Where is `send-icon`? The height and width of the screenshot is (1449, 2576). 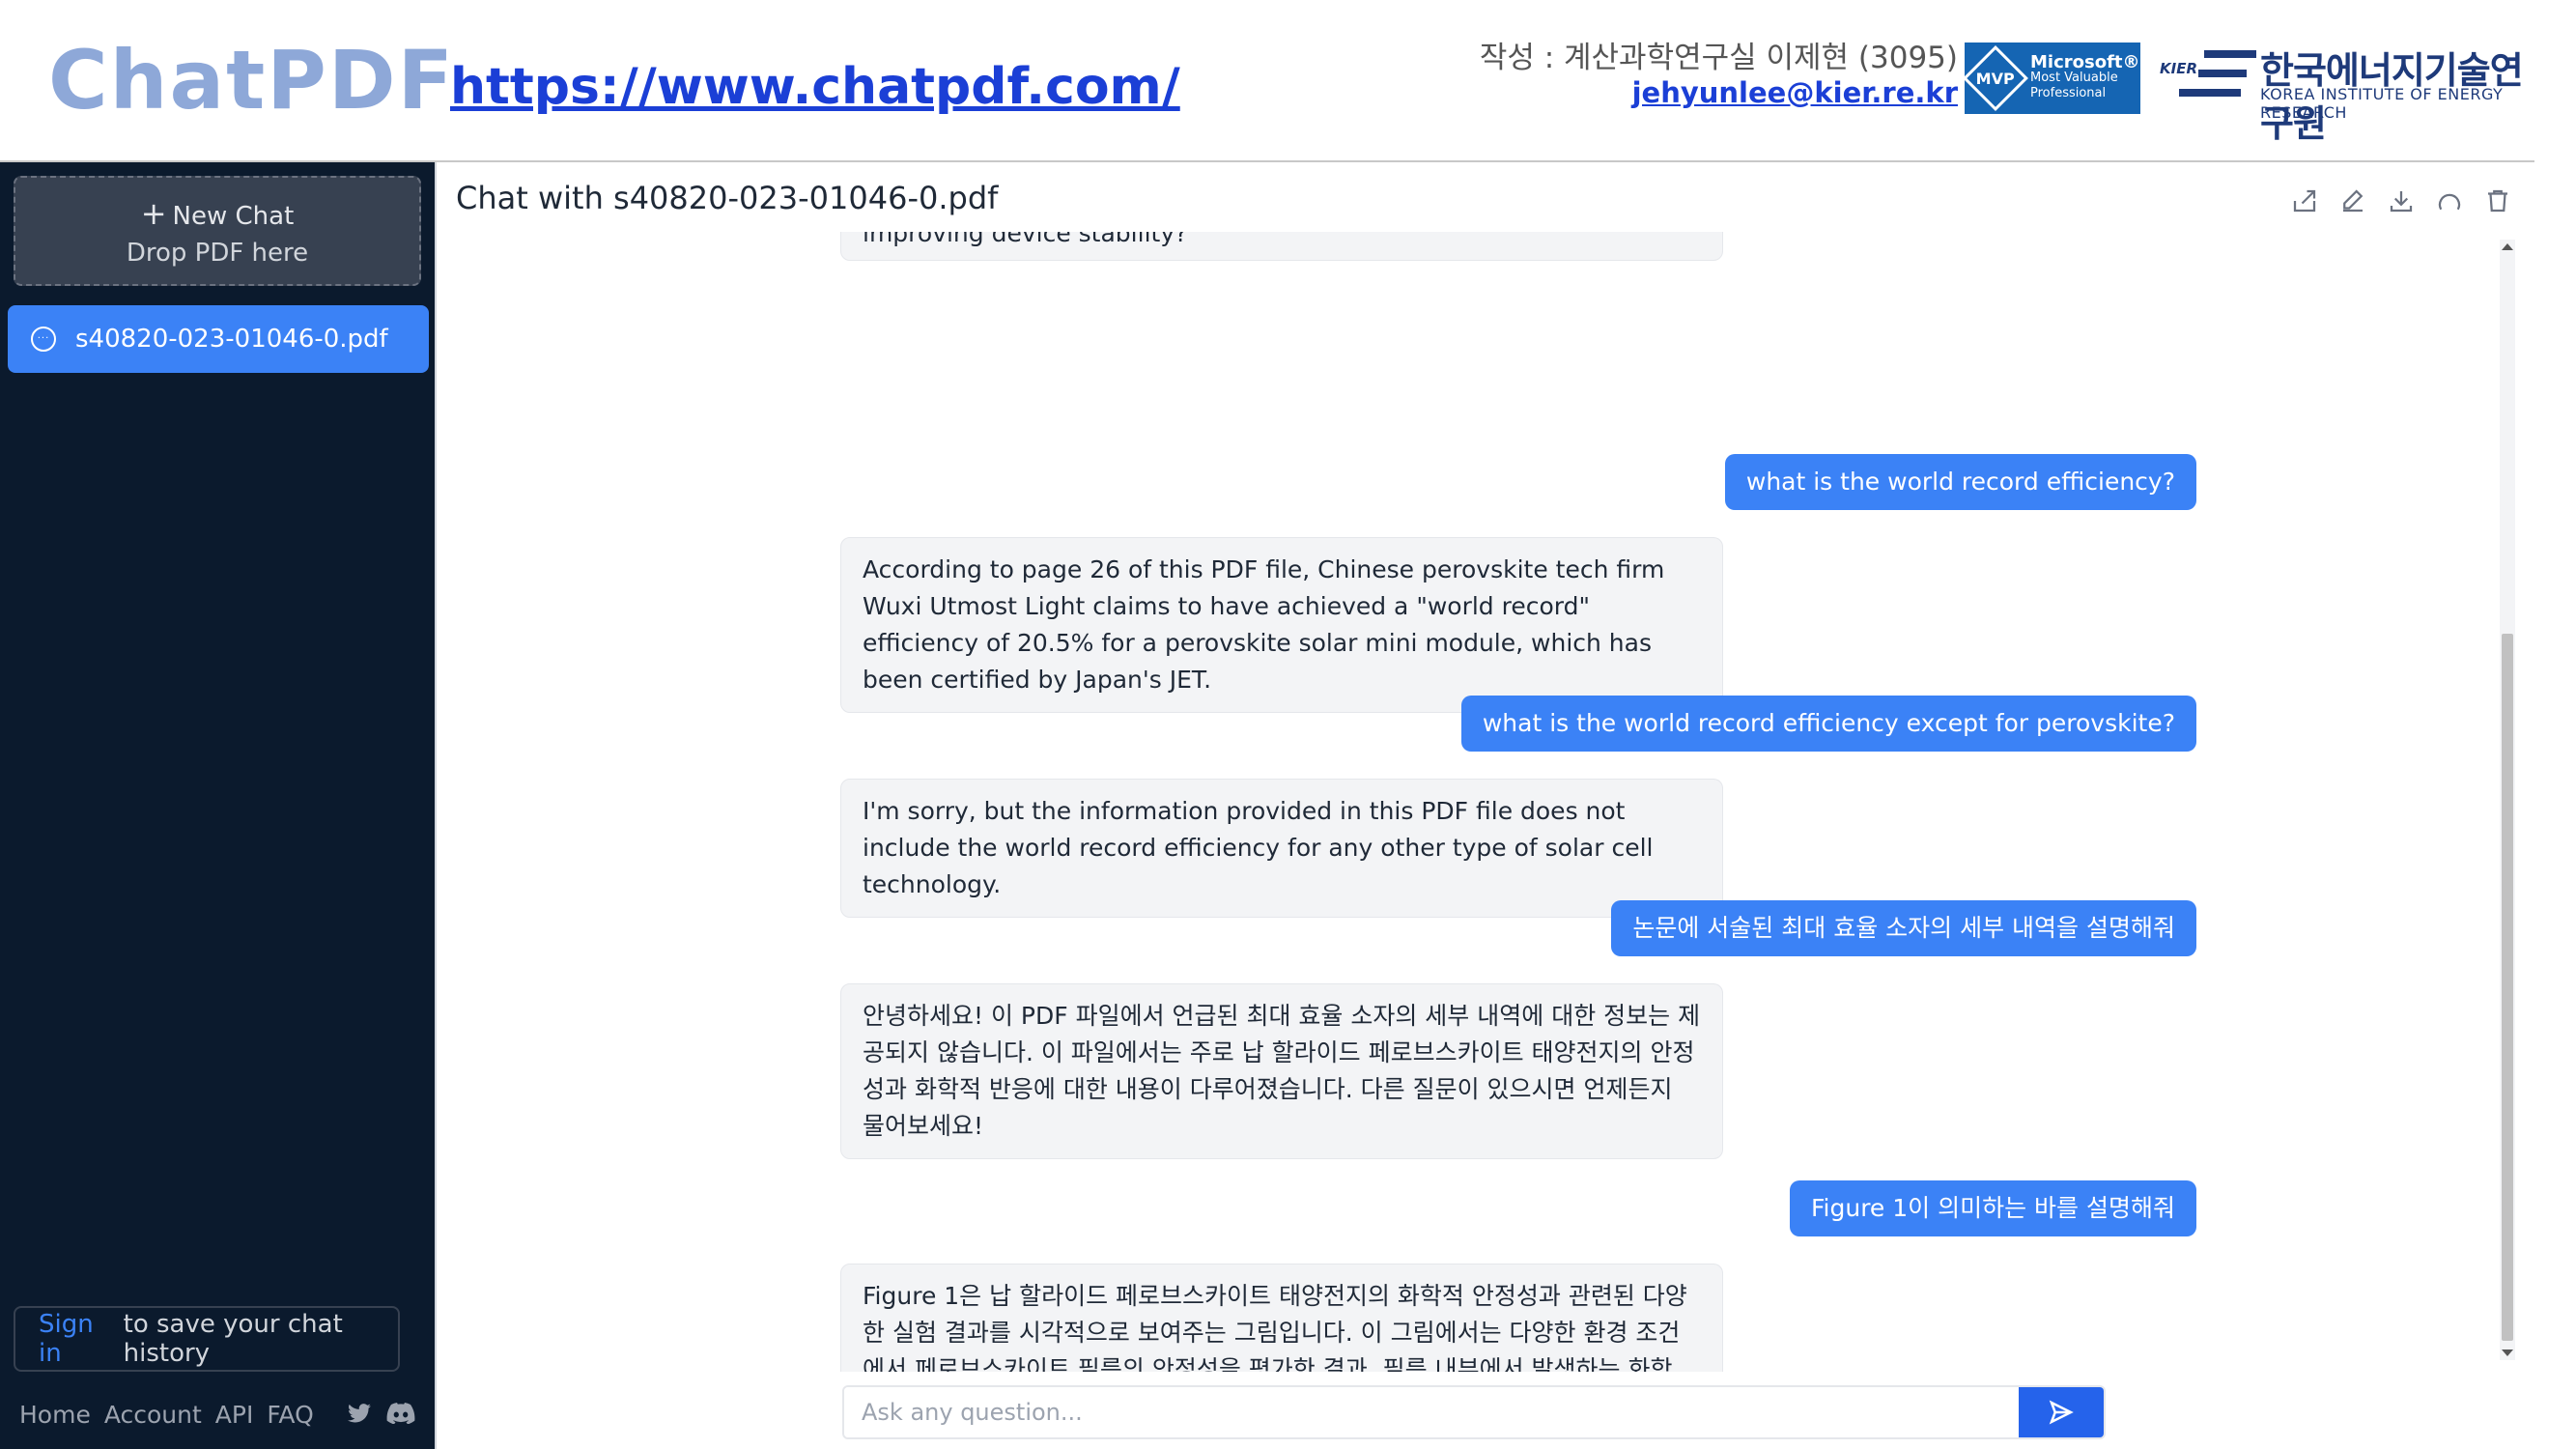
send-icon is located at coordinates (2061, 1412).